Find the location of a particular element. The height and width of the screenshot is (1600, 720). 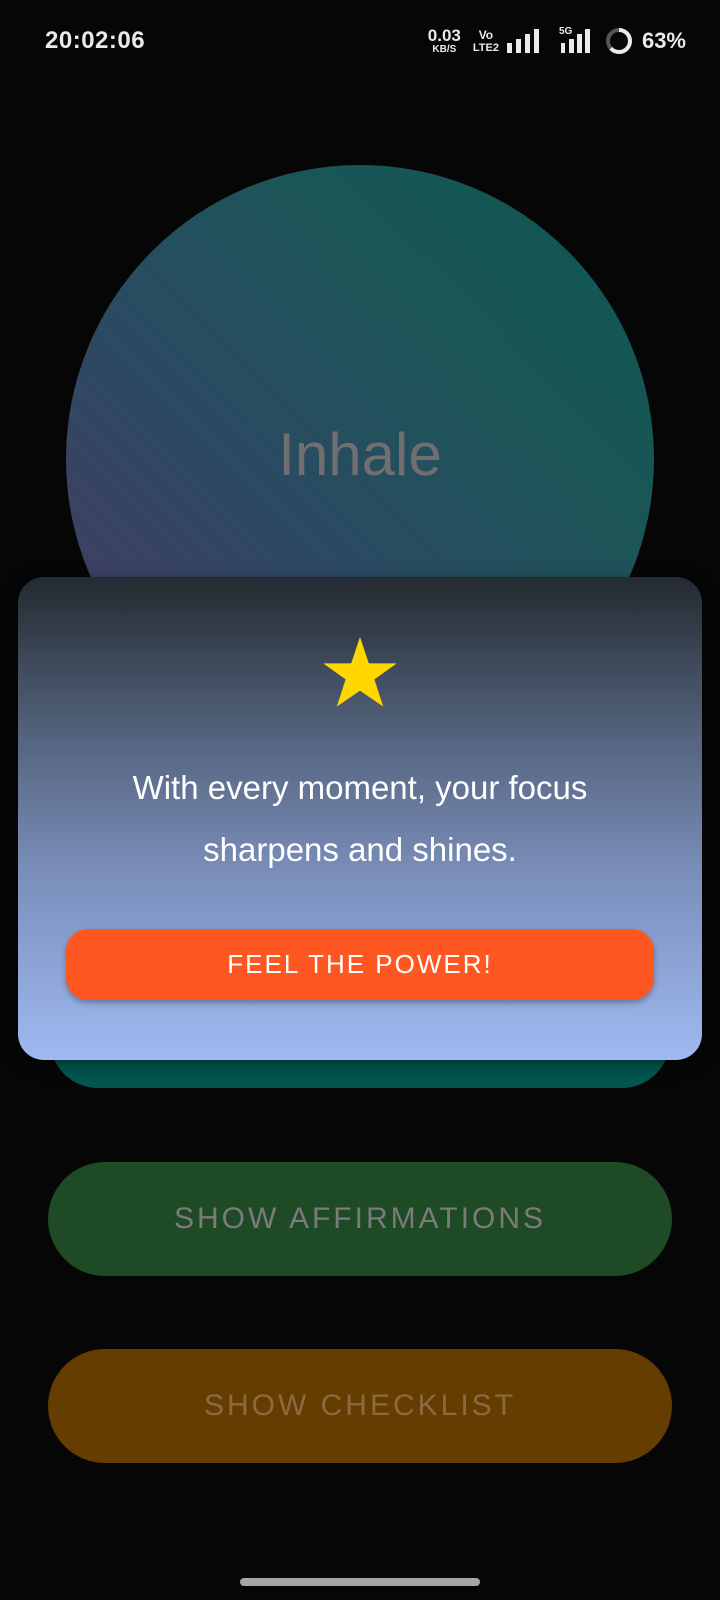

signal-strength-icon is located at coordinates (522, 41).